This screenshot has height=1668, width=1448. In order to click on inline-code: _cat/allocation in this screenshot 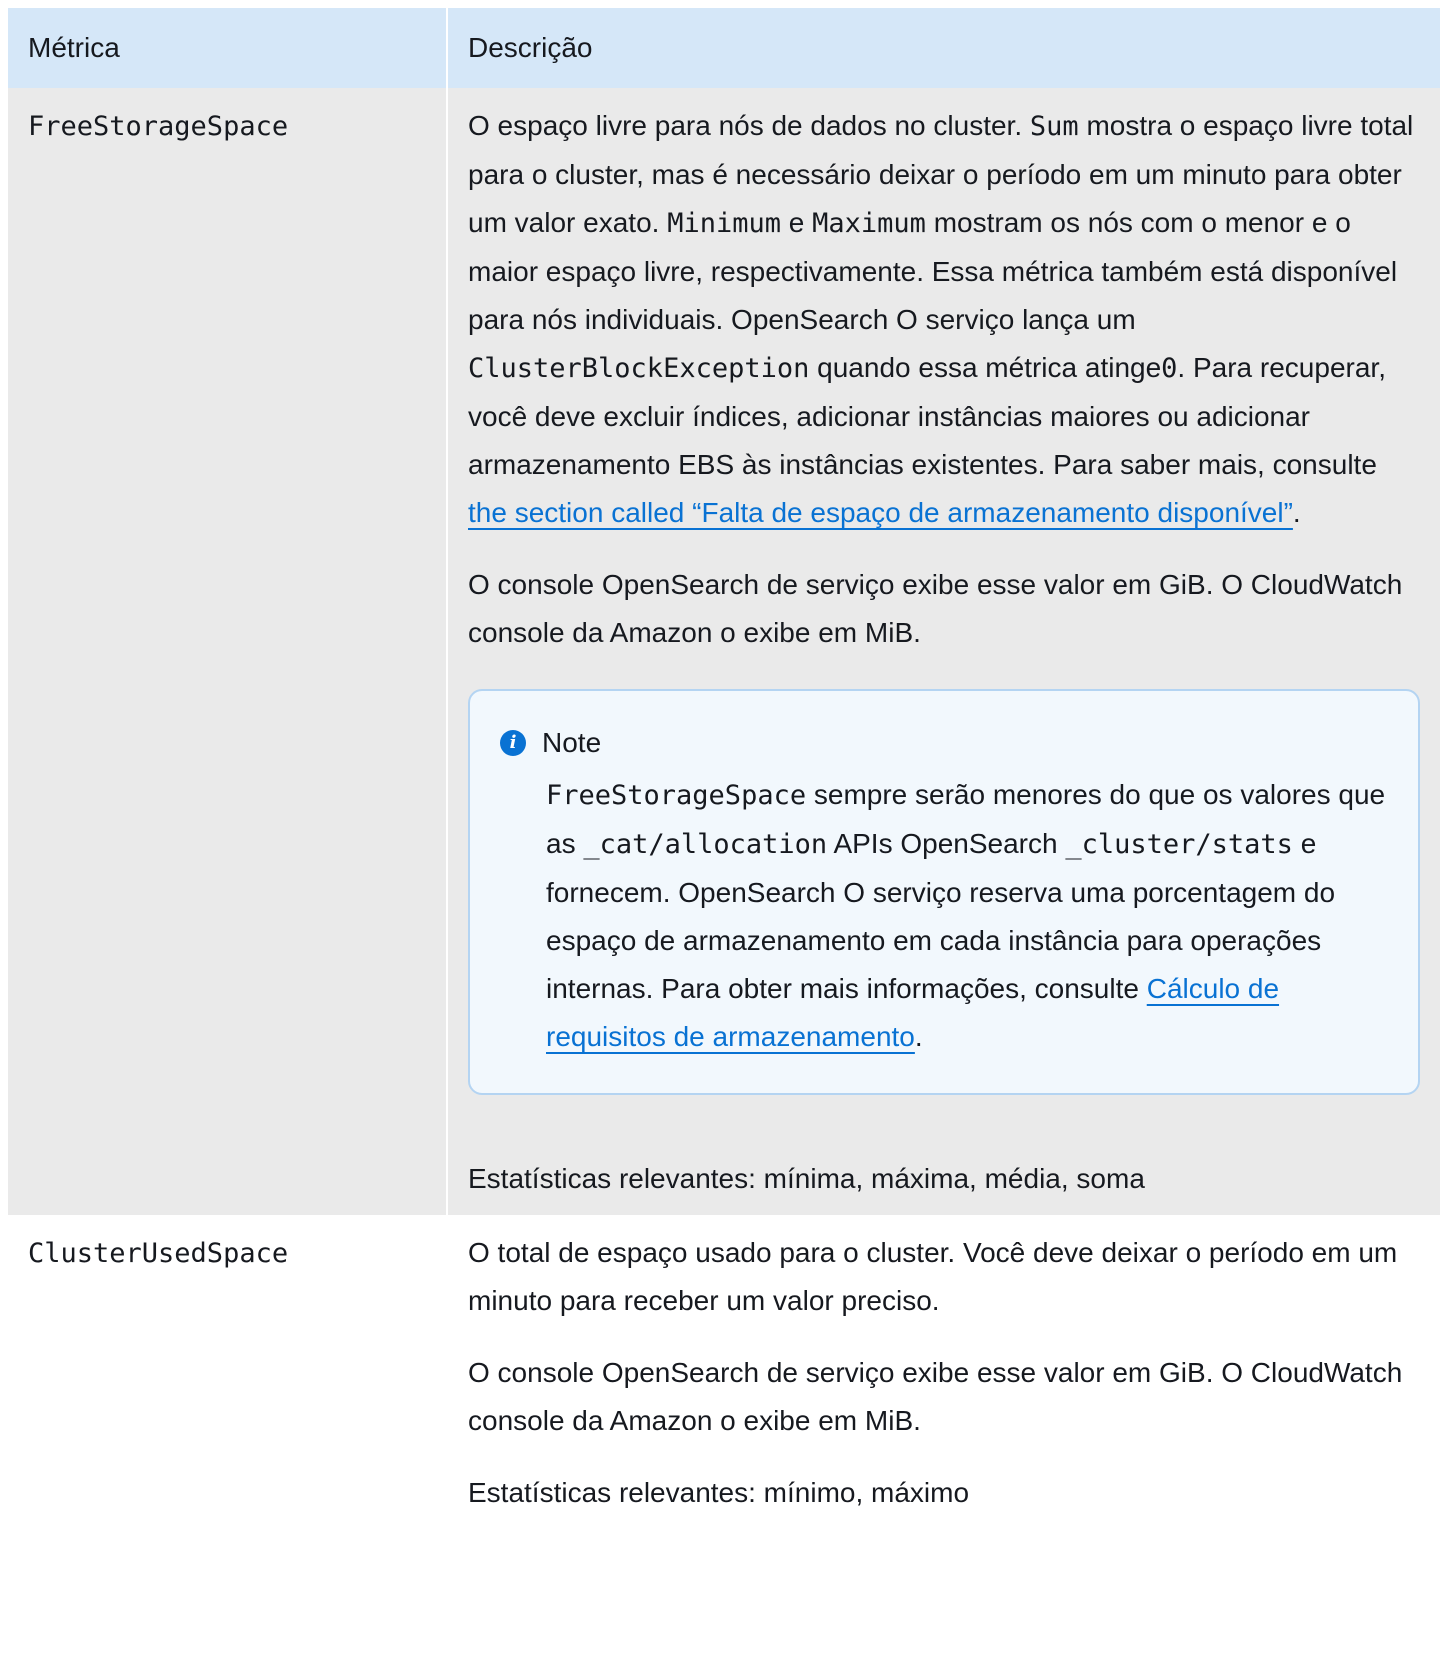, I will do `click(705, 844)`.